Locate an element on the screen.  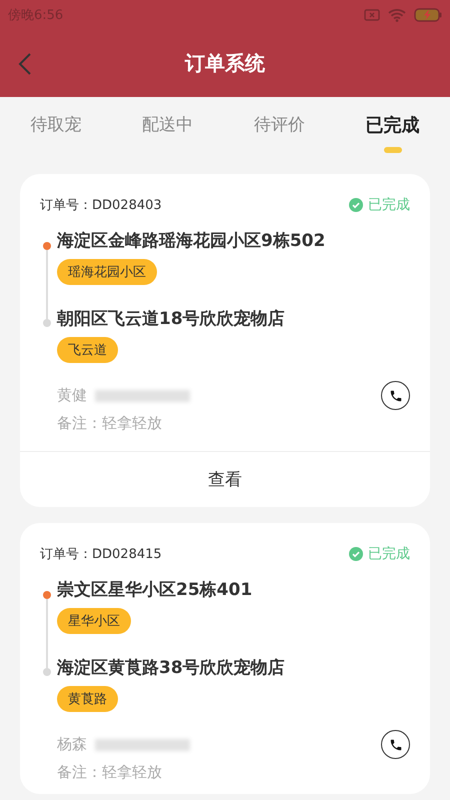
order-number: 订单号：DD028415 is located at coordinates (101, 554).